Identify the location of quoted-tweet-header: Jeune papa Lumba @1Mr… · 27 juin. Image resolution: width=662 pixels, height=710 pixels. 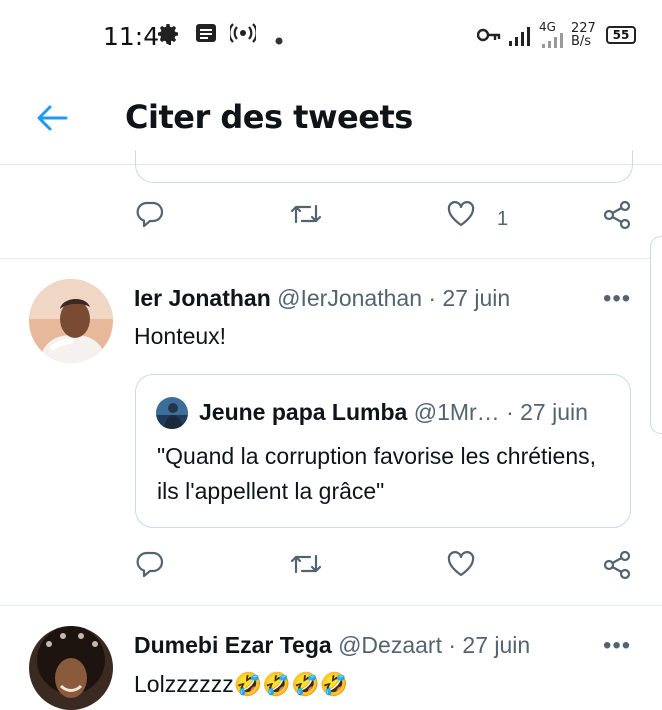
(393, 412).